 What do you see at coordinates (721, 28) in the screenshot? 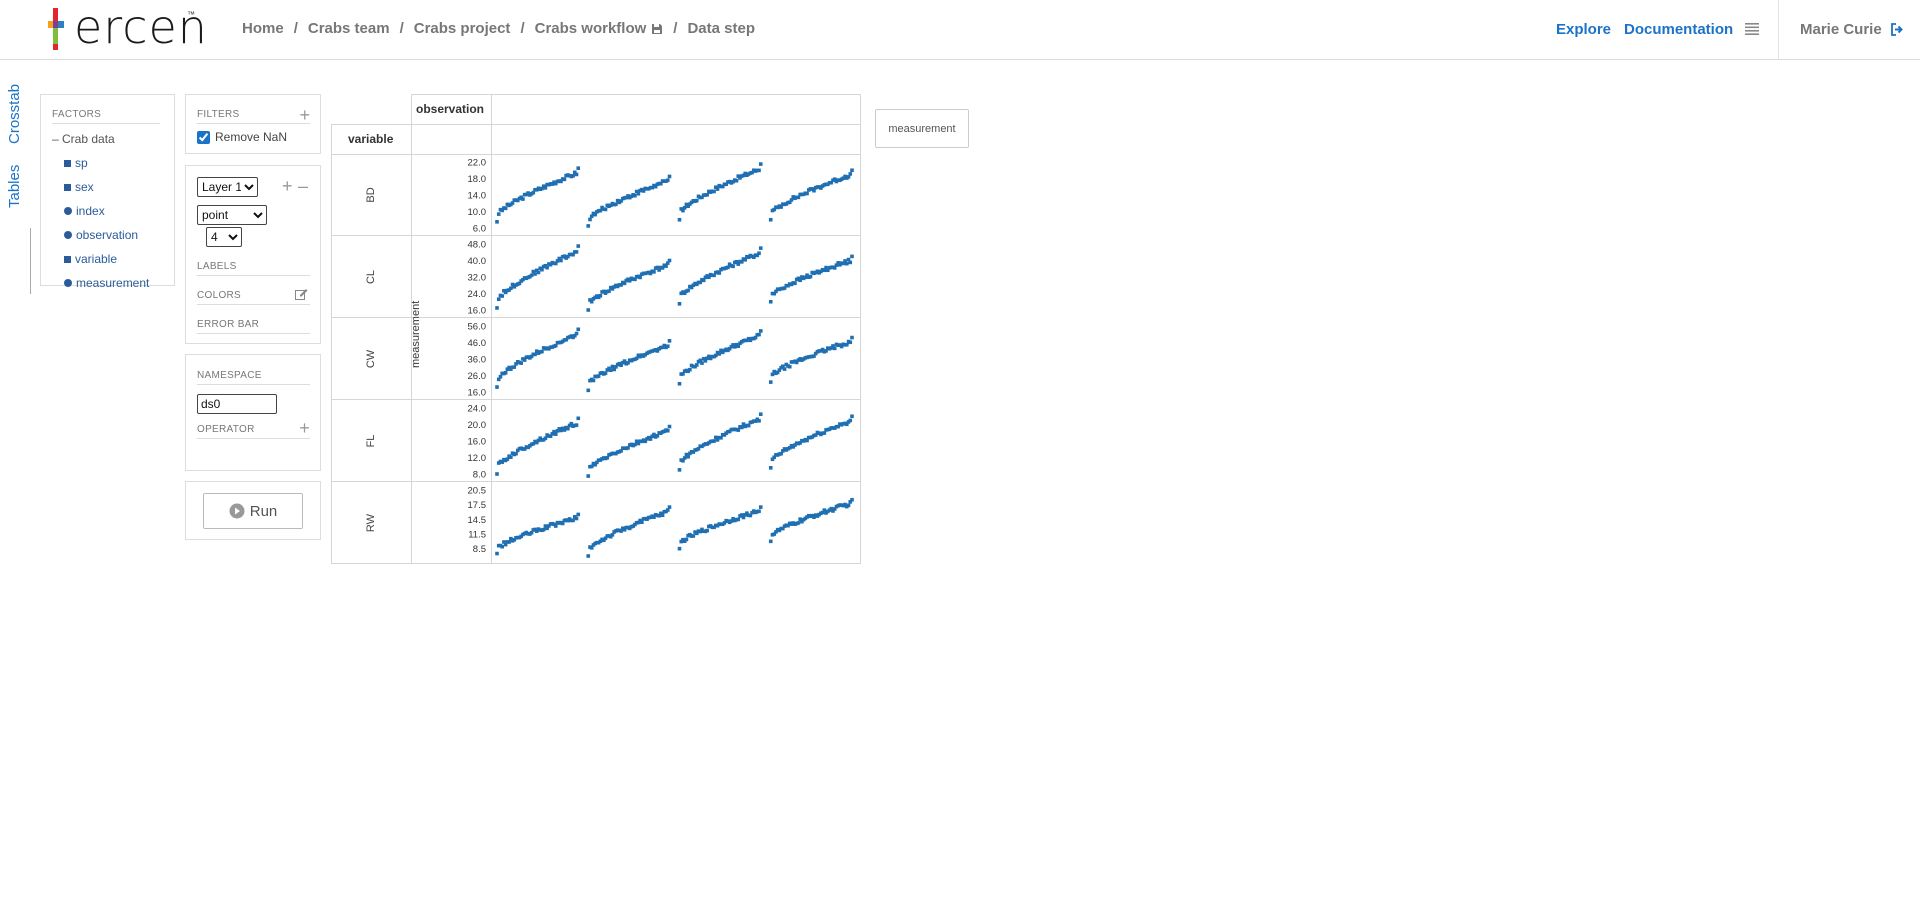
I see `breadcrumb-step: Data step` at bounding box center [721, 28].